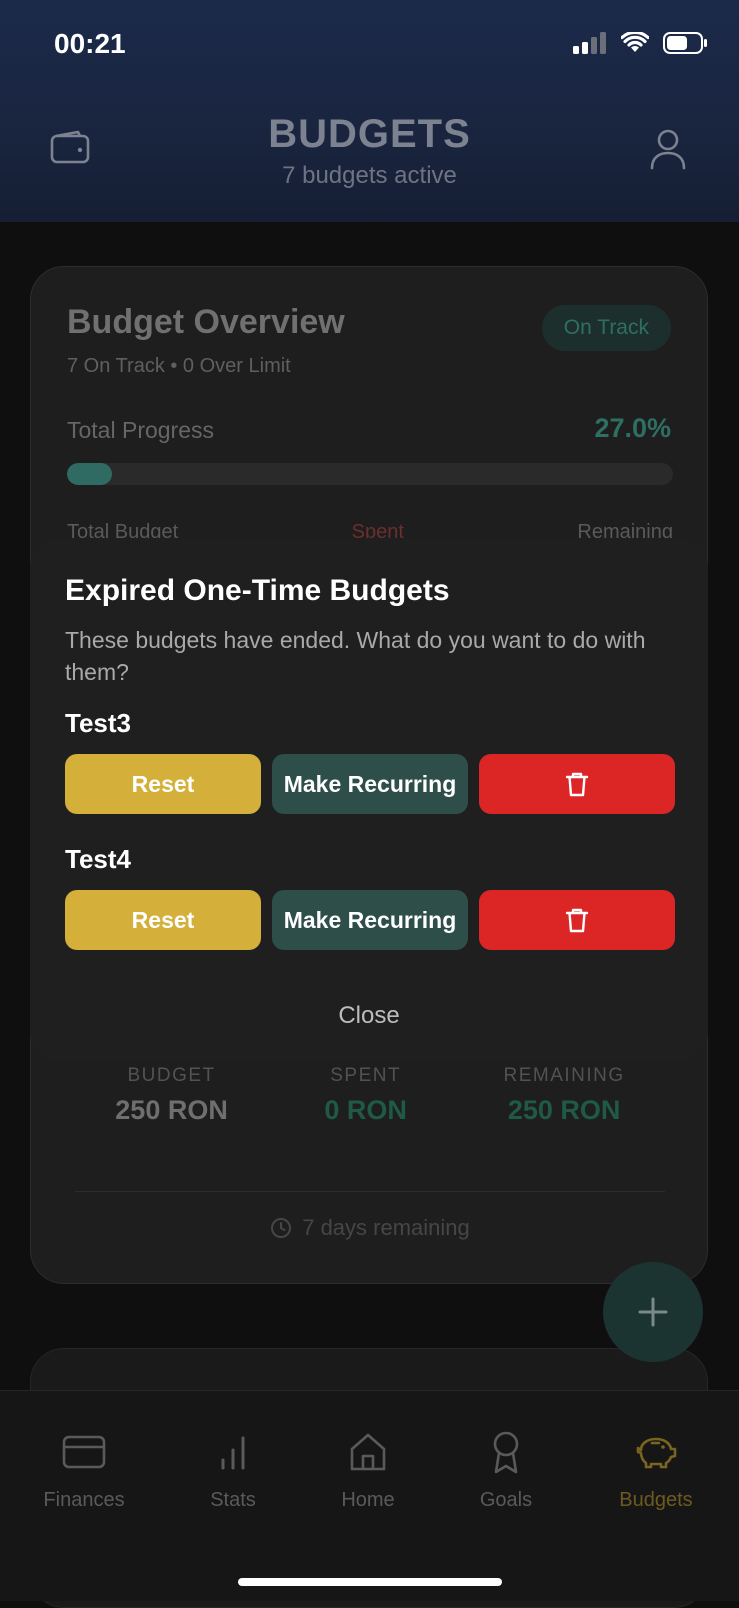 Image resolution: width=739 pixels, height=1608 pixels. Describe the element at coordinates (365, 1110) in the screenshot. I see `stat-value: 0 RON` at that location.